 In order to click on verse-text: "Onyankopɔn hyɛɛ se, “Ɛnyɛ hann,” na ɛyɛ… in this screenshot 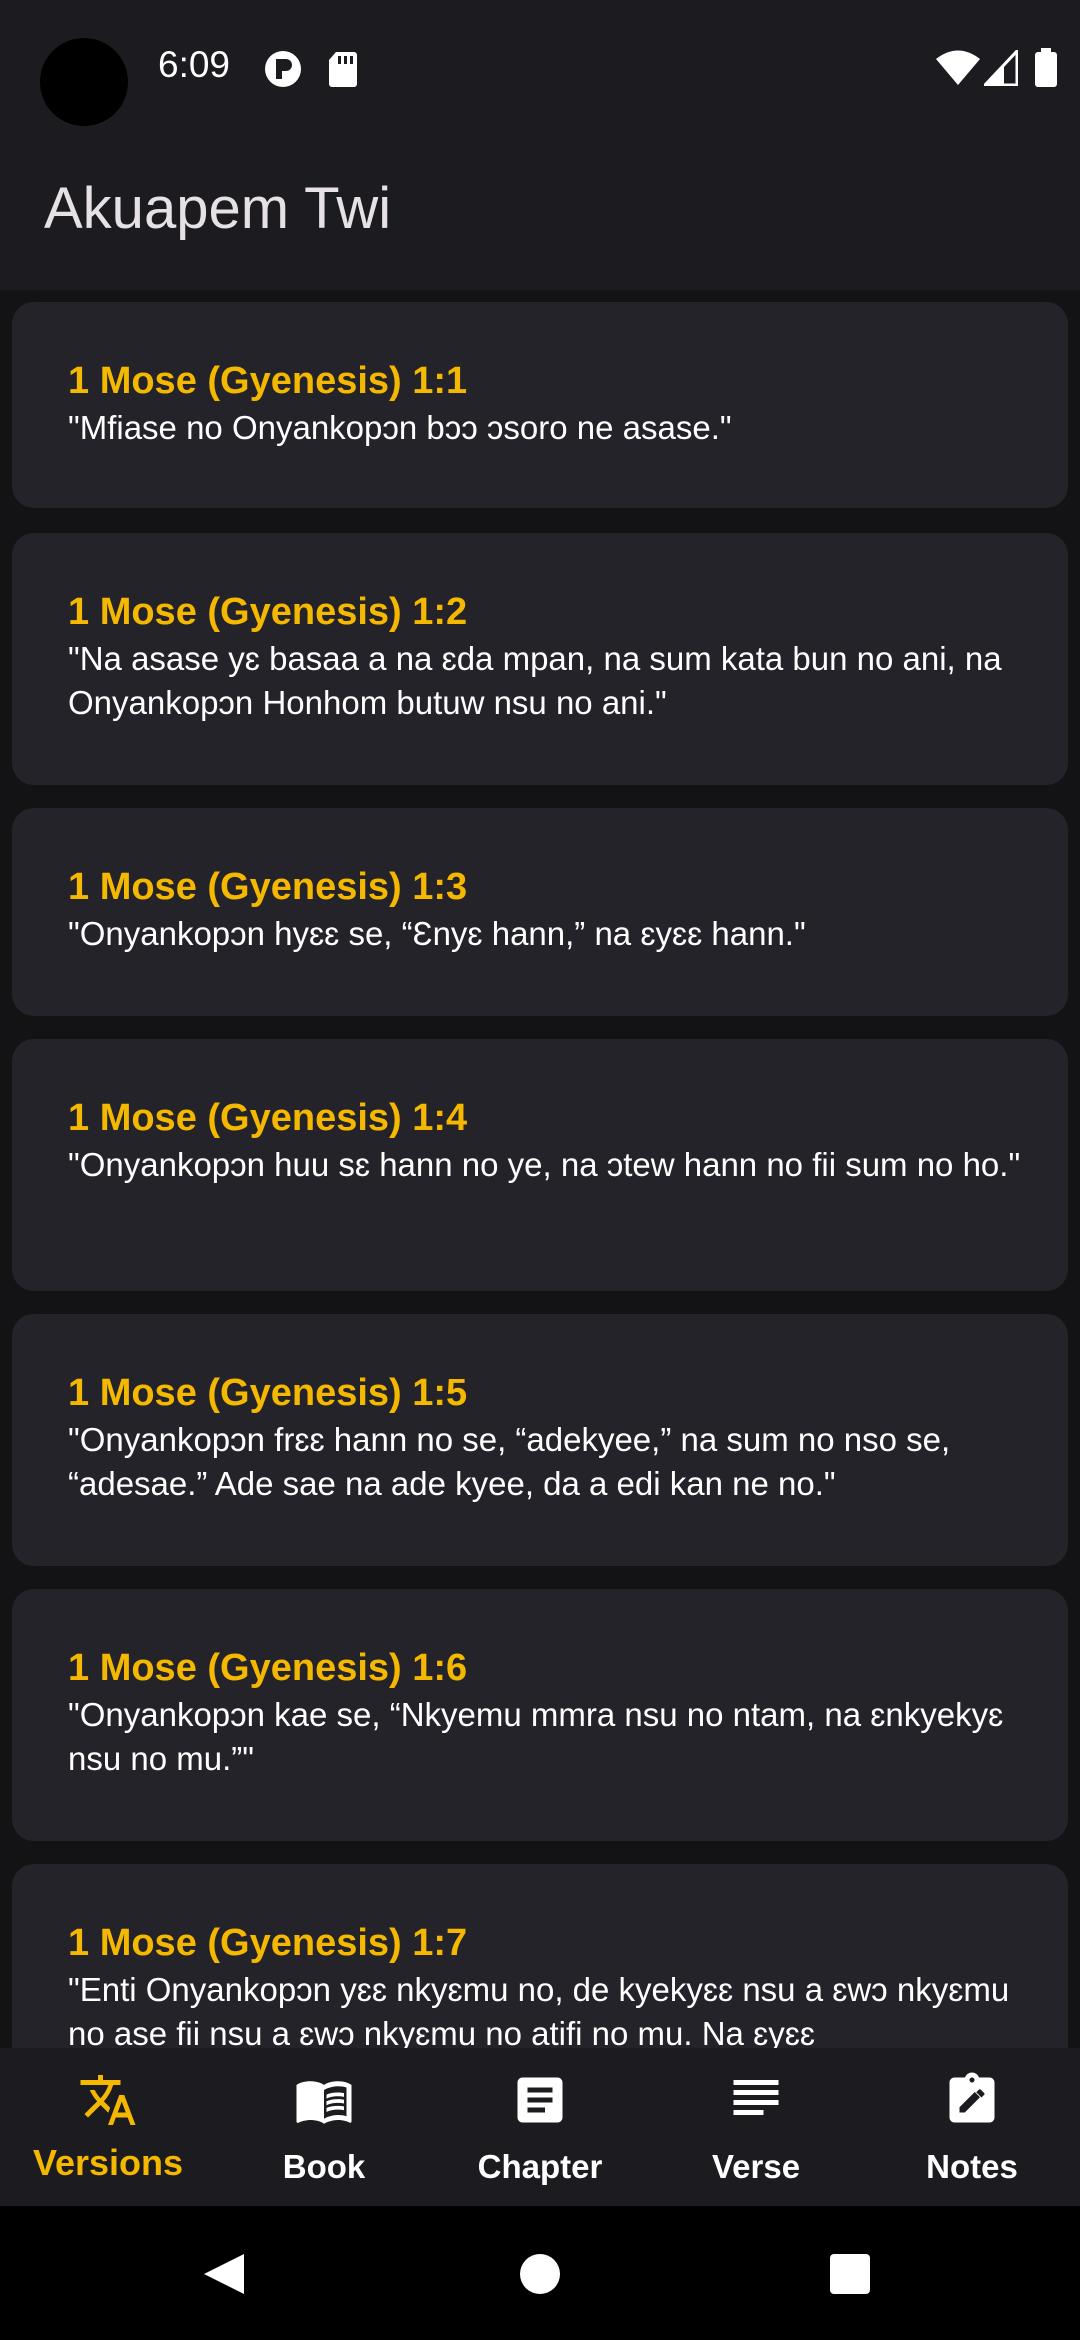, I will do `click(437, 933)`.